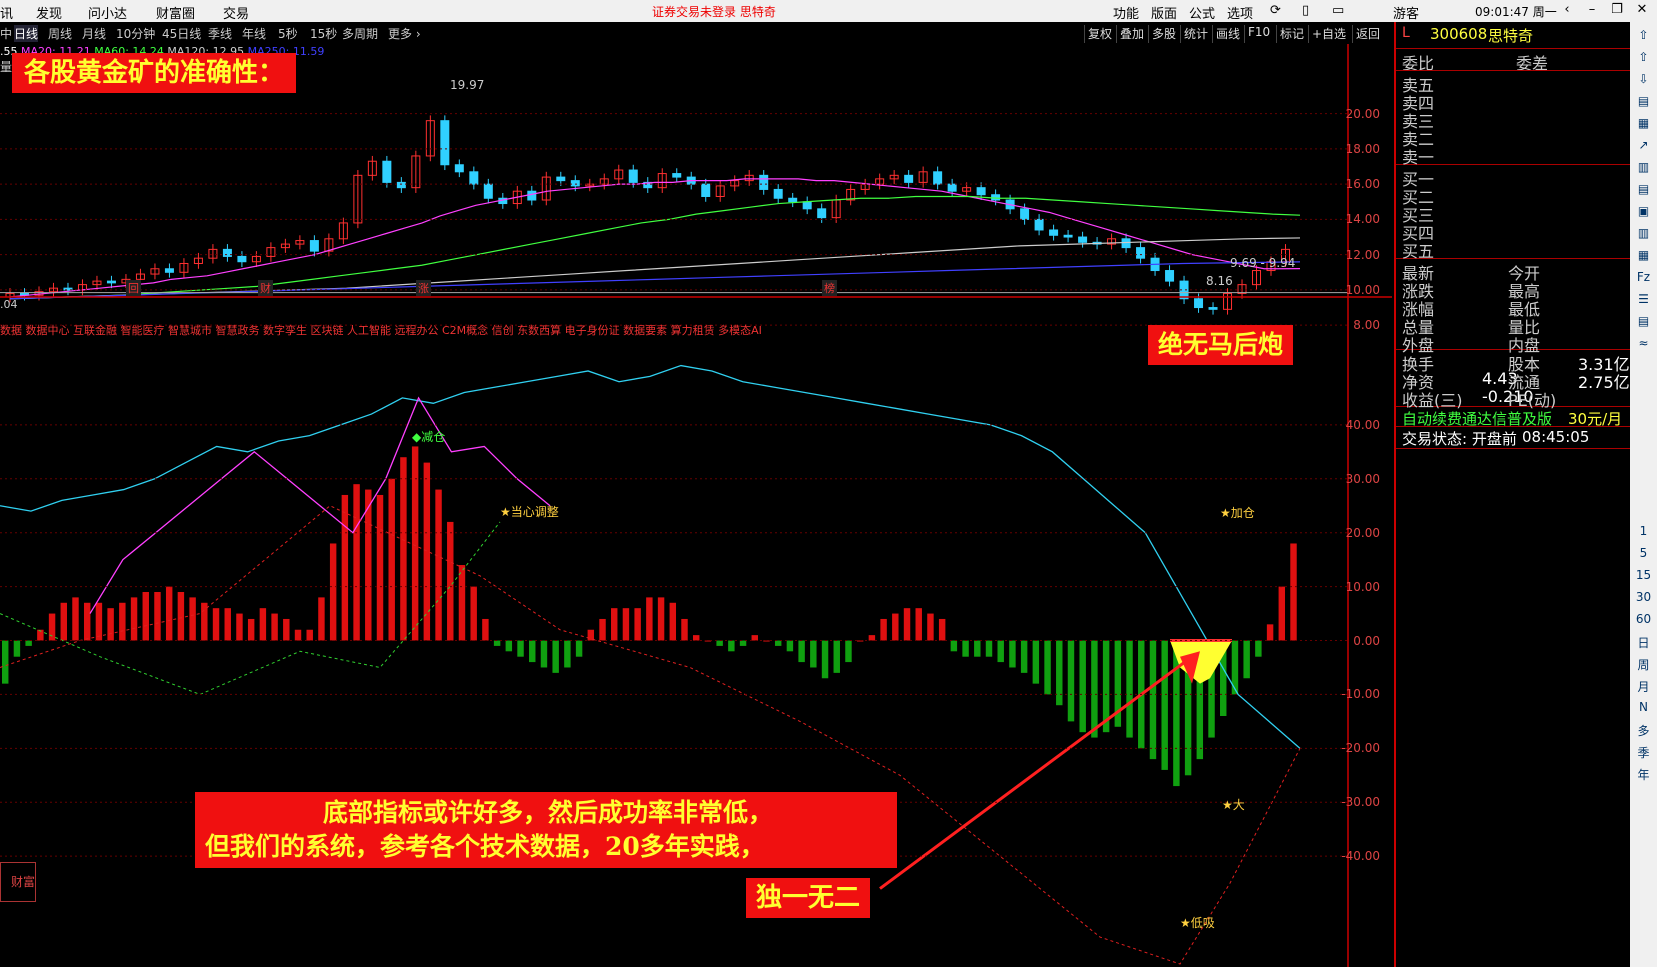  What do you see at coordinates (1510, 35) in the screenshot?
I see `stock-name: 思特奇` at bounding box center [1510, 35].